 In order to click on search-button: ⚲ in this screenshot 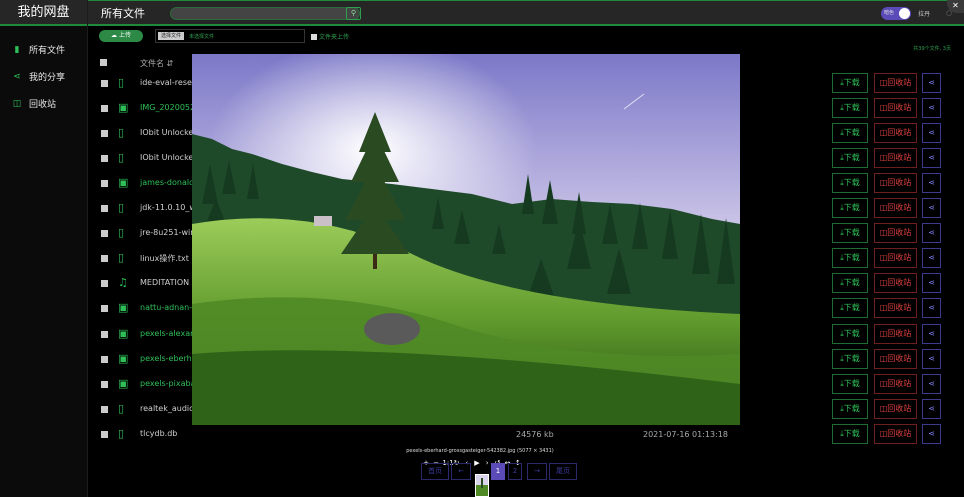, I will do `click(353, 13)`.